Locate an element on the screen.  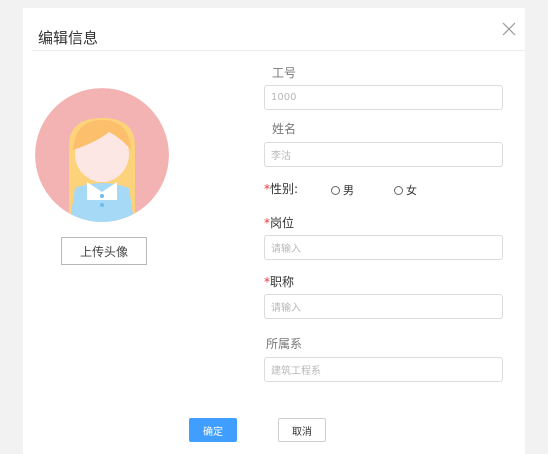
position-input: 请输入 is located at coordinates (383, 247).